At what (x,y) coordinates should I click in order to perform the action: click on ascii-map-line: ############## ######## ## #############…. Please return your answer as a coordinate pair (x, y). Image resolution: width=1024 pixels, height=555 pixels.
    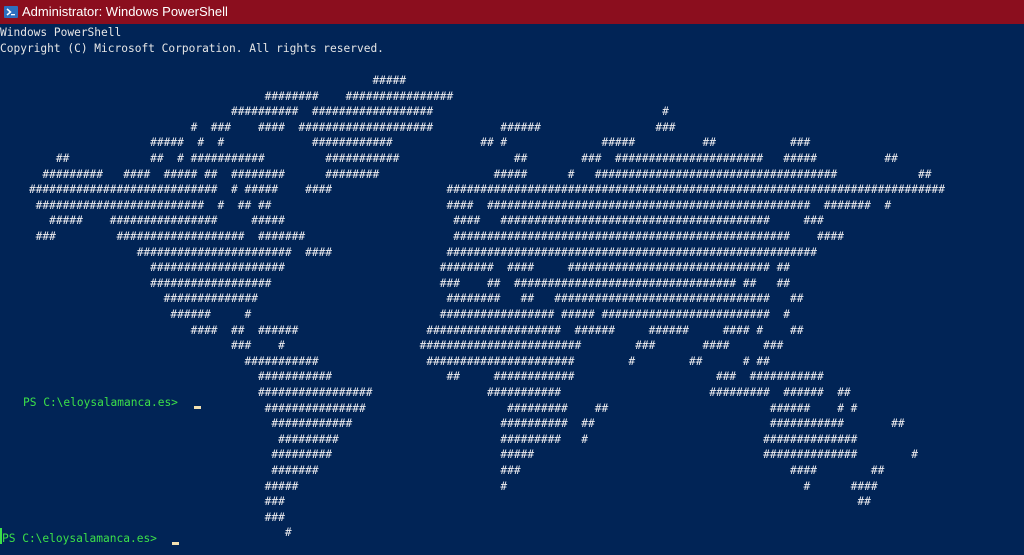
    Looking at the image, I should click on (403, 299).